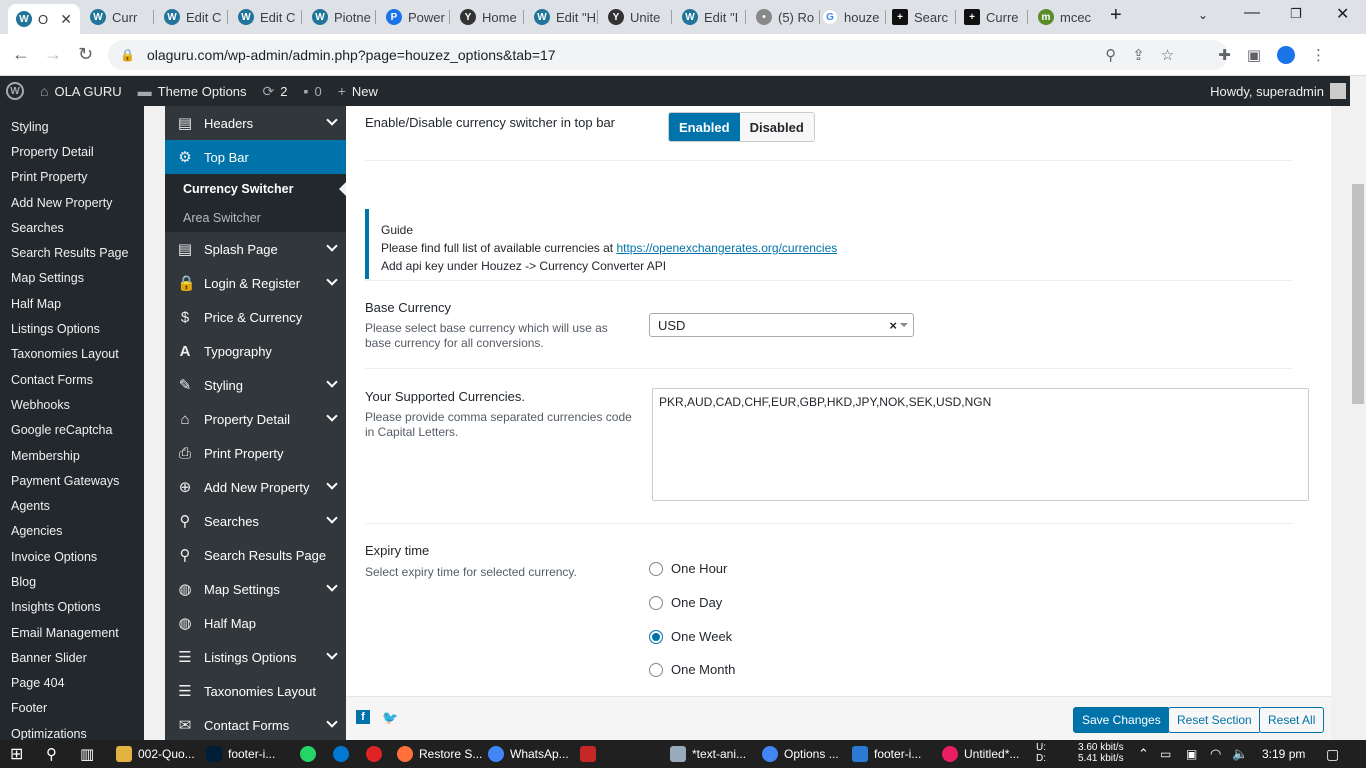  What do you see at coordinates (1110, 55) in the screenshot?
I see `zoom-icon: ⚲` at bounding box center [1110, 55].